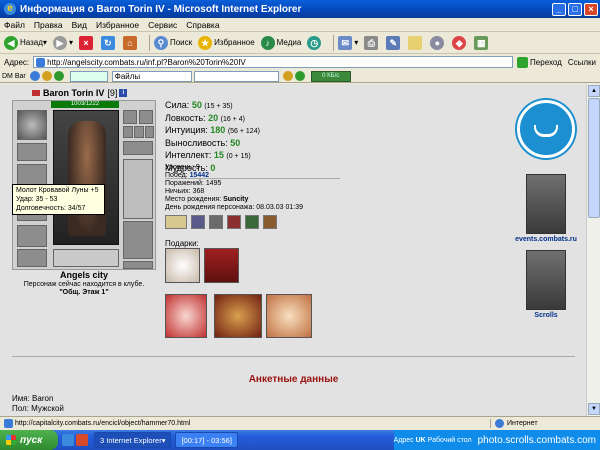 The height and width of the screenshot is (450, 600). Describe the element at coordinates (117, 25) in the screenshot. I see `menu-favorites: Избранное` at that location.